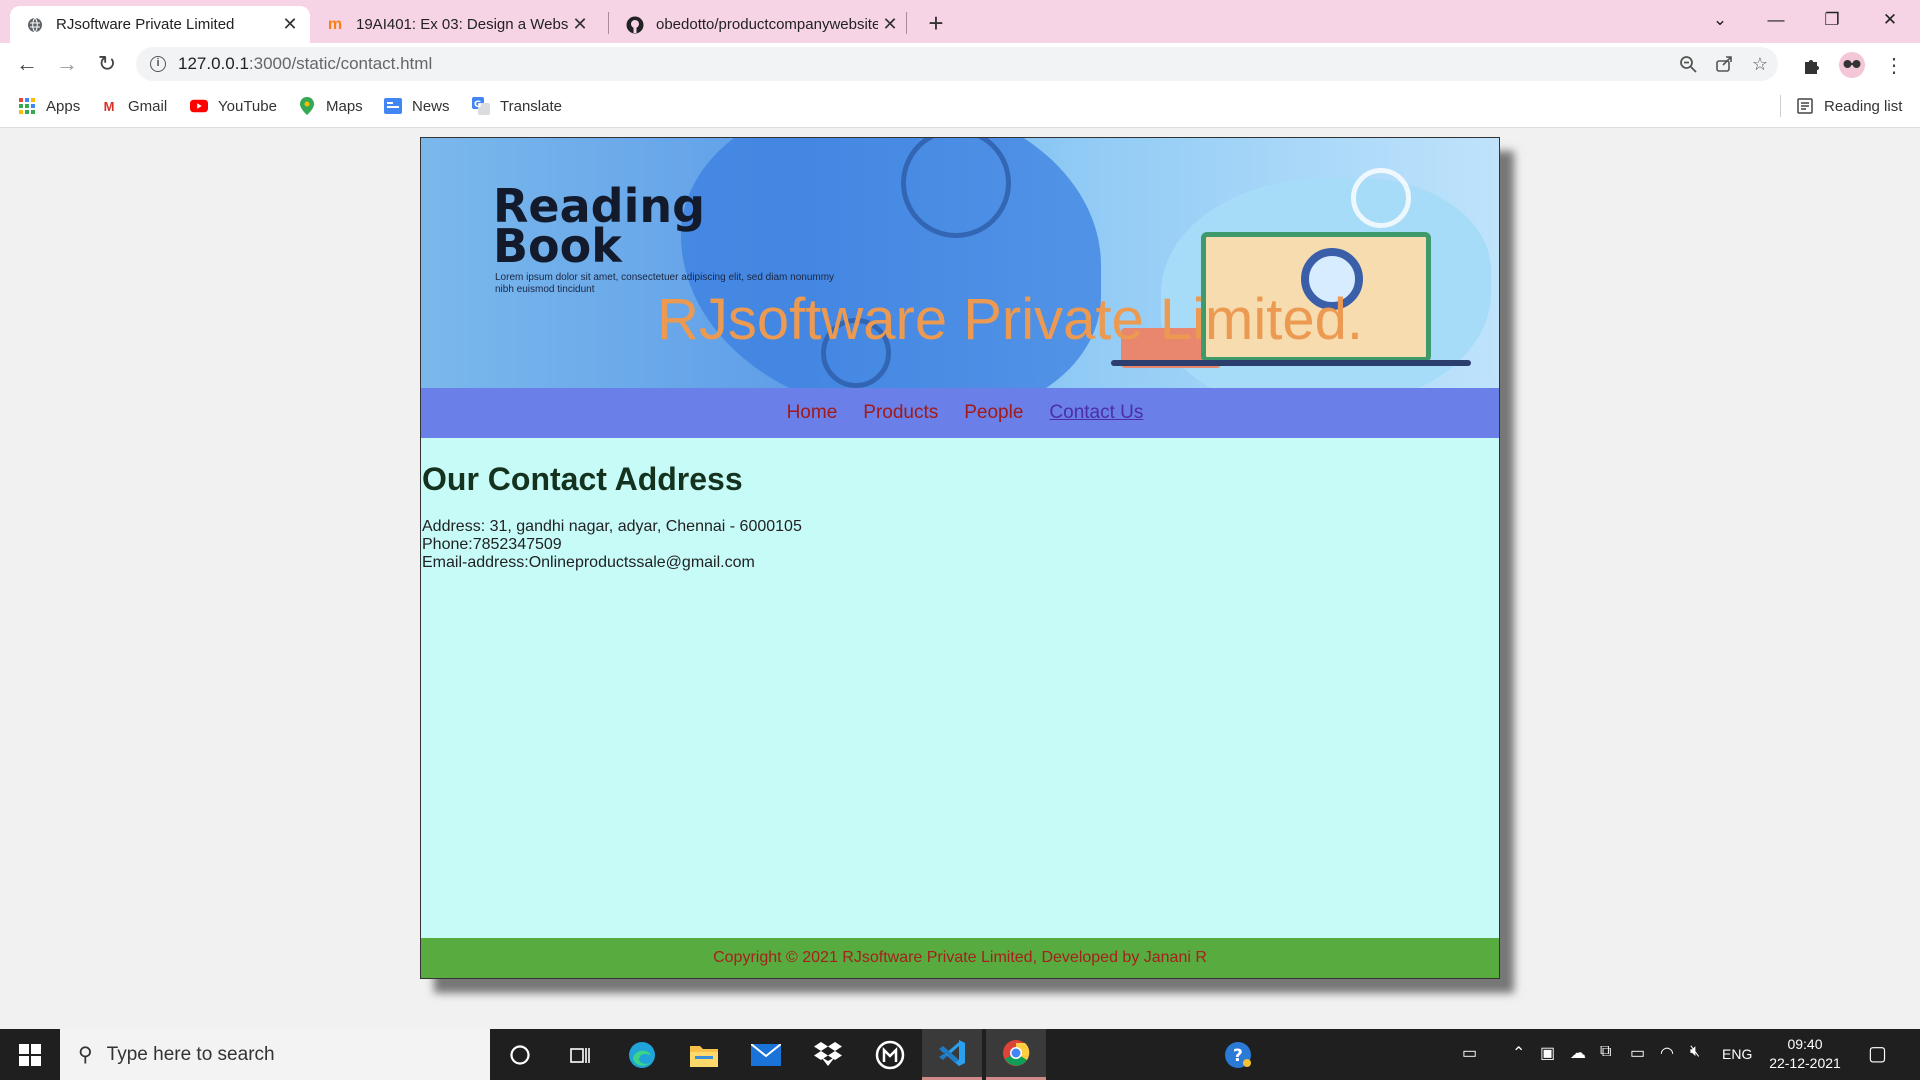  Describe the element at coordinates (27, 106) in the screenshot. I see `apps-grid-icon` at that location.